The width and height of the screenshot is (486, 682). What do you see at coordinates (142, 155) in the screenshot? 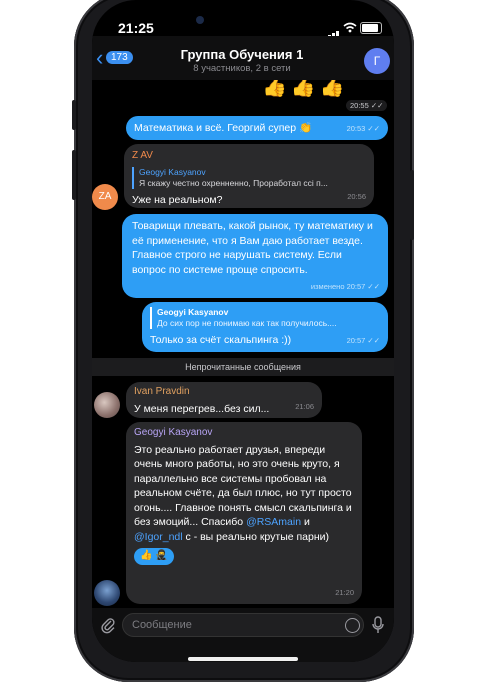
I see `sender-name: Z AV` at bounding box center [142, 155].